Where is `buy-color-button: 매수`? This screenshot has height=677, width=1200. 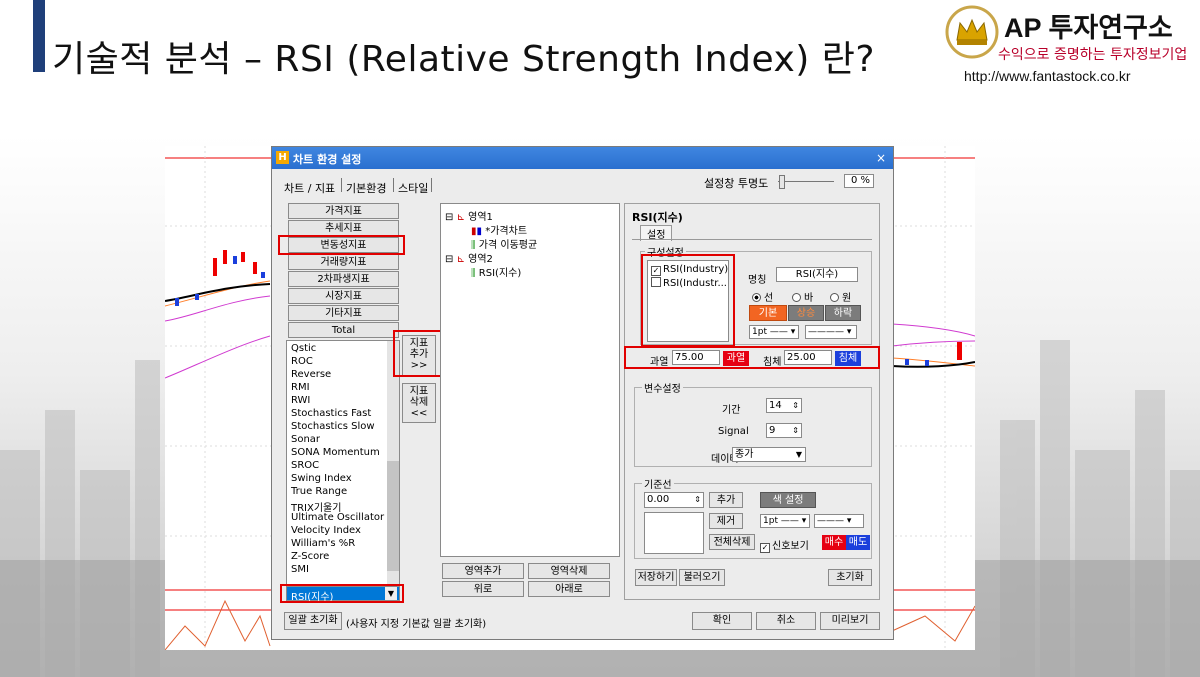
buy-color-button: 매수 is located at coordinates (834, 542).